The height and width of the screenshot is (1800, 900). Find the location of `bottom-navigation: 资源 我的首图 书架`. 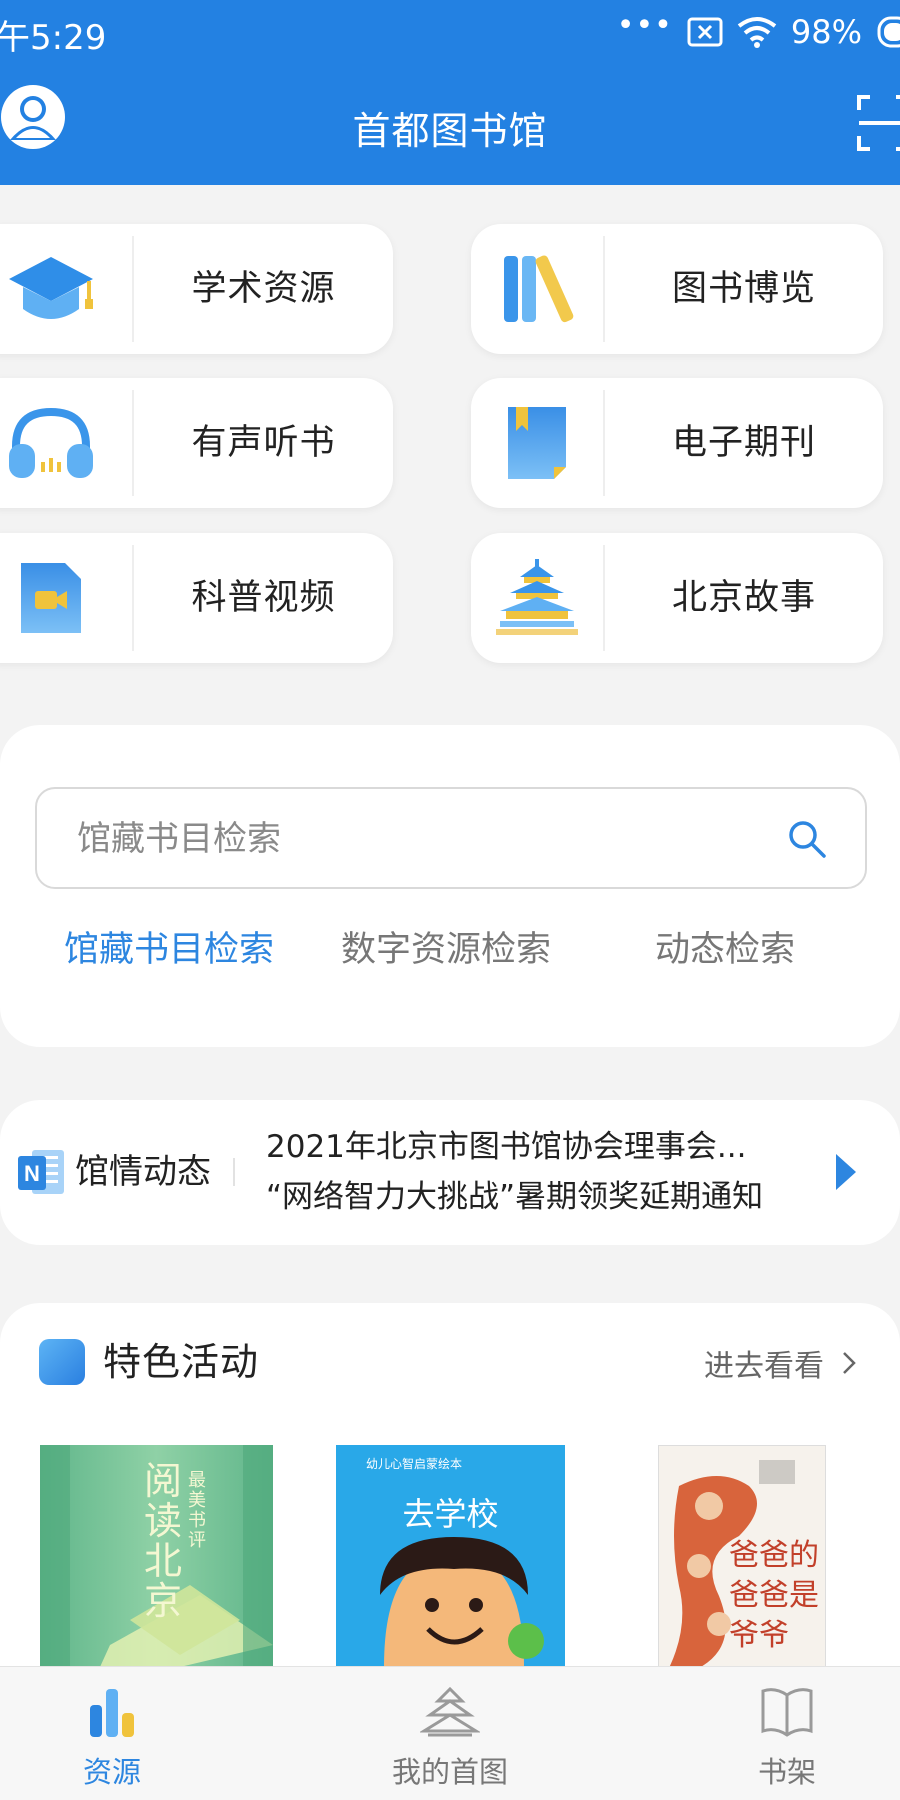

bottom-navigation: 资源 我的首图 书架 is located at coordinates (450, 1733).